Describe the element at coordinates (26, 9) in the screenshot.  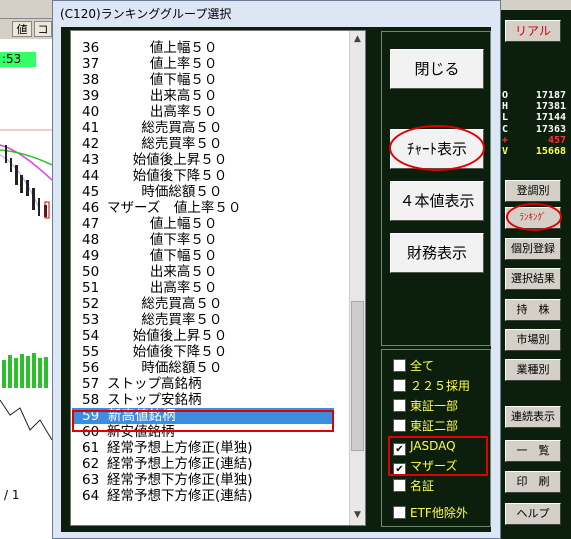
I see `background-toolbar` at that location.